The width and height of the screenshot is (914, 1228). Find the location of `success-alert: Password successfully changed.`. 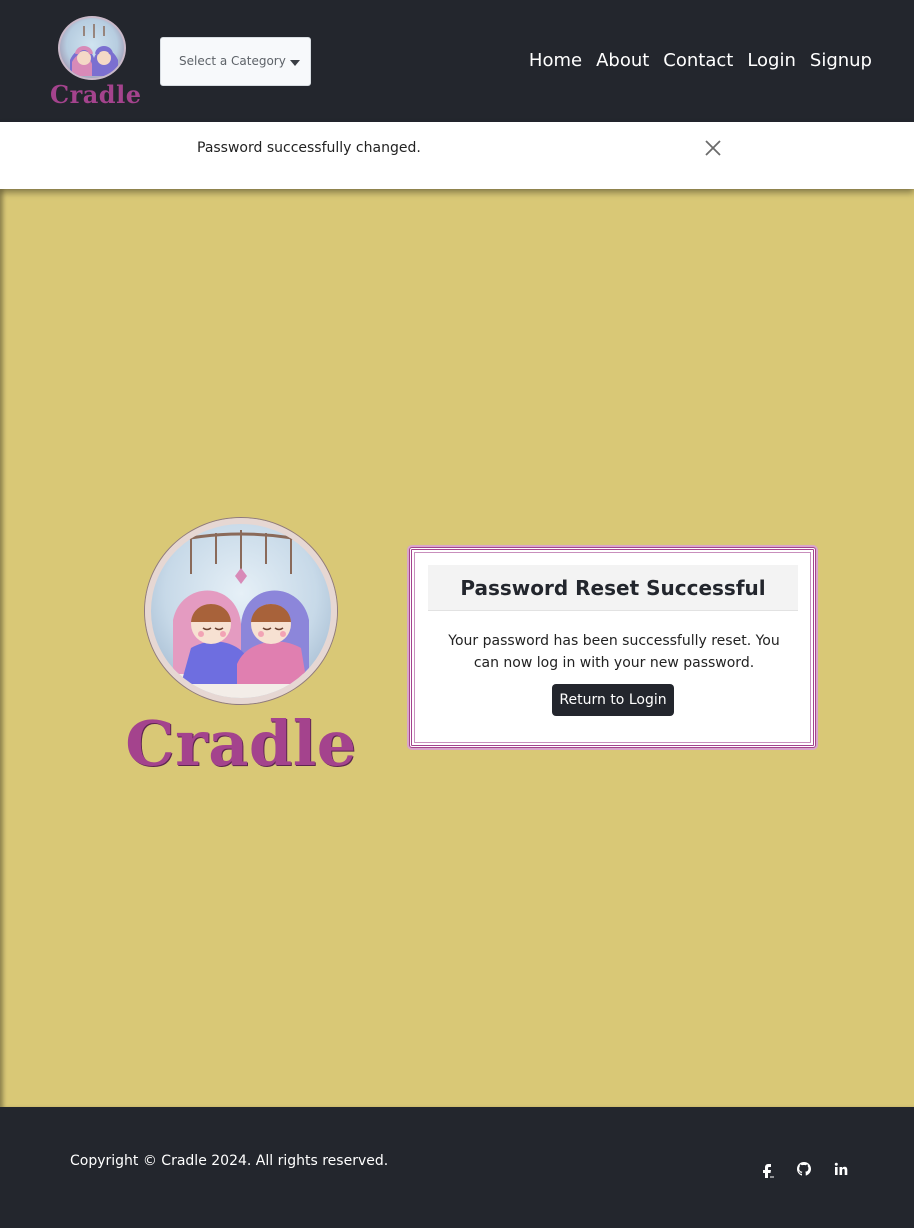

success-alert: Password successfully changed. is located at coordinates (457, 155).